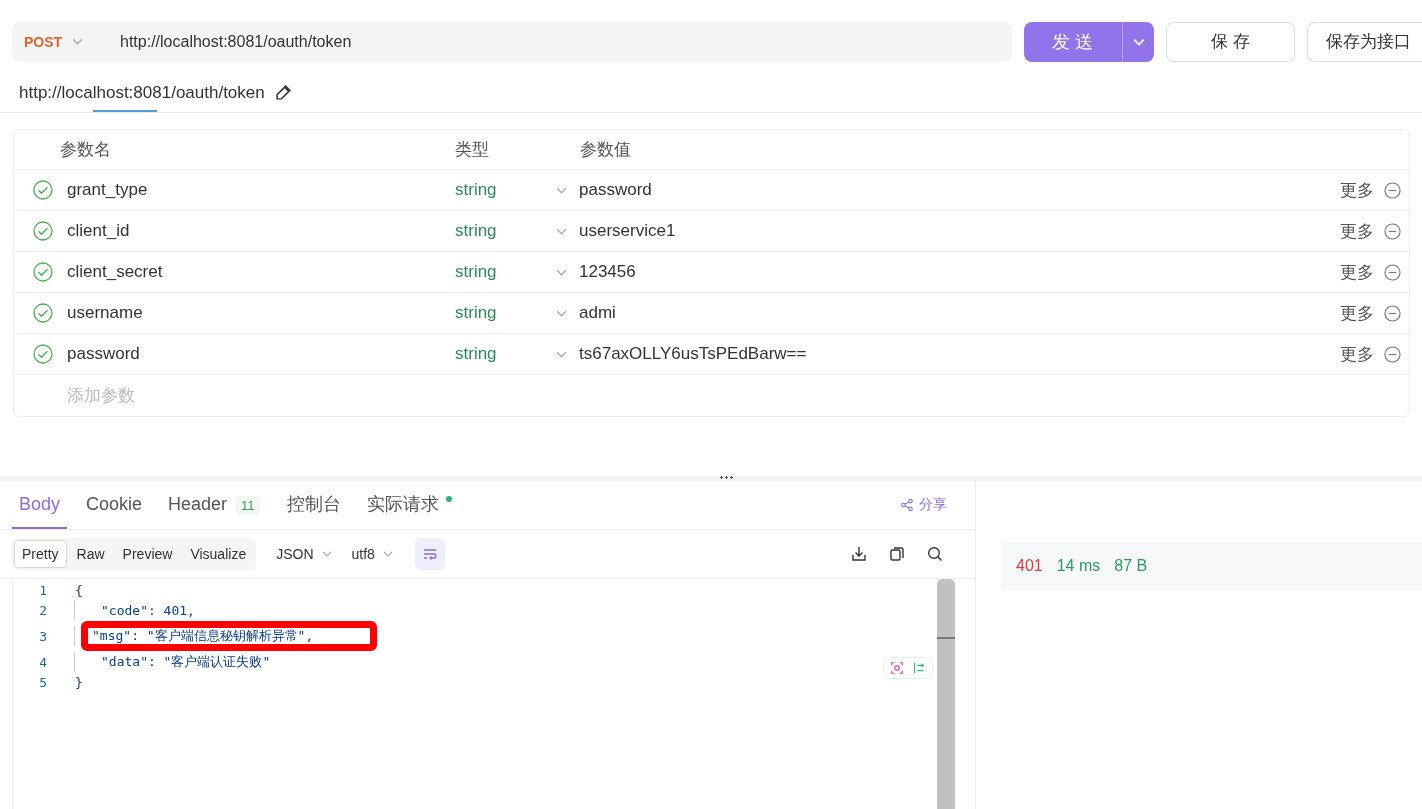 The width and height of the screenshot is (1422, 809). I want to click on column-header: 参数名, so click(86, 150).